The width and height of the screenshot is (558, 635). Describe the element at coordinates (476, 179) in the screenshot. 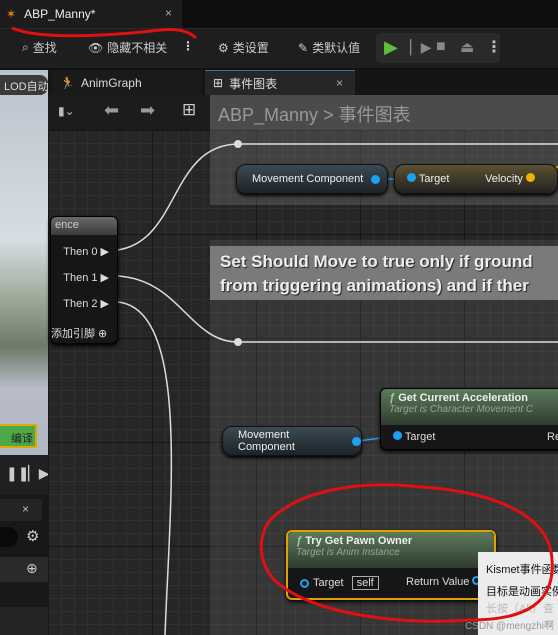

I see `get-velocity-node: Target Velocity` at that location.